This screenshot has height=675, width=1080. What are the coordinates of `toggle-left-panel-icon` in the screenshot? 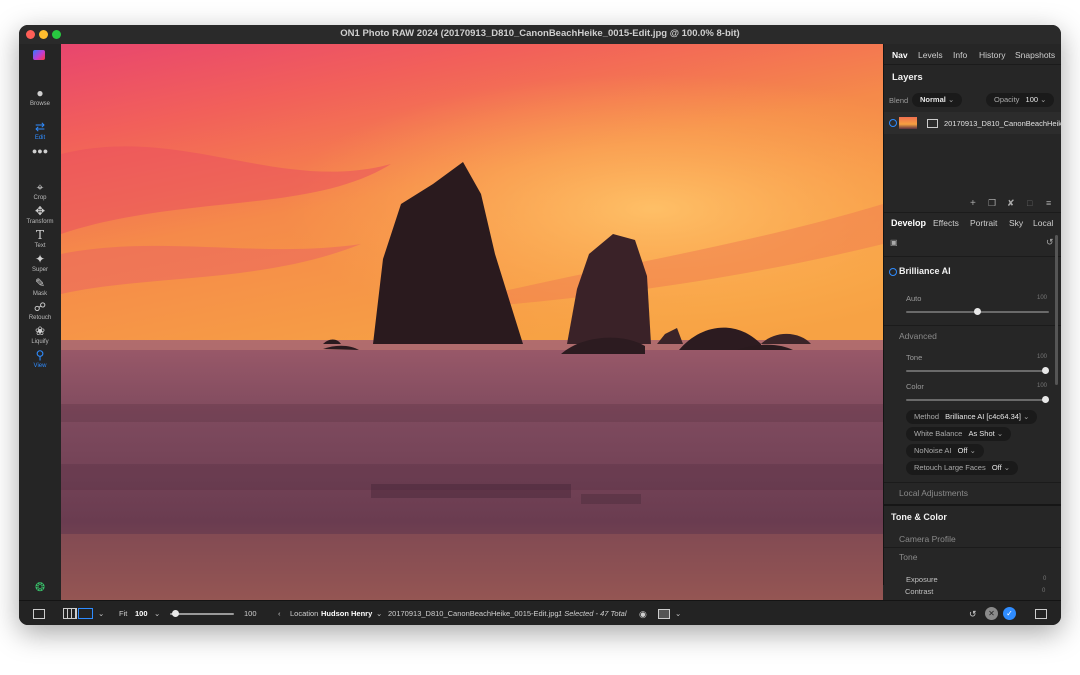 It's located at (39, 614).